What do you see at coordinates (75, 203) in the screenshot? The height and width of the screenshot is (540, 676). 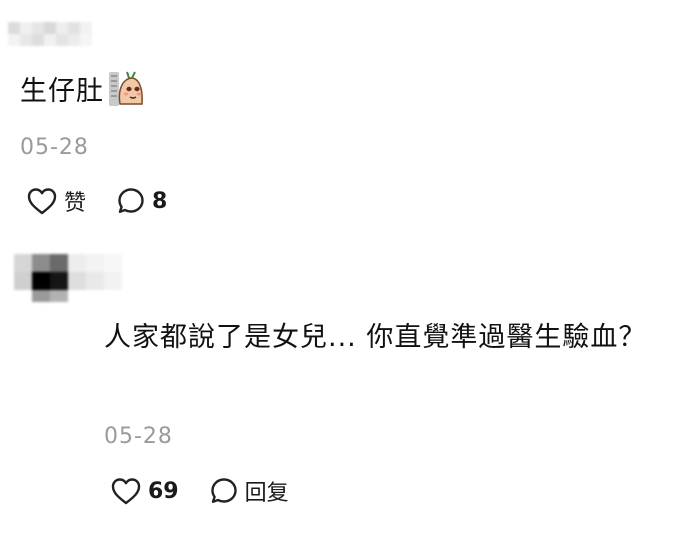 I see `like-label: 赞` at bounding box center [75, 203].